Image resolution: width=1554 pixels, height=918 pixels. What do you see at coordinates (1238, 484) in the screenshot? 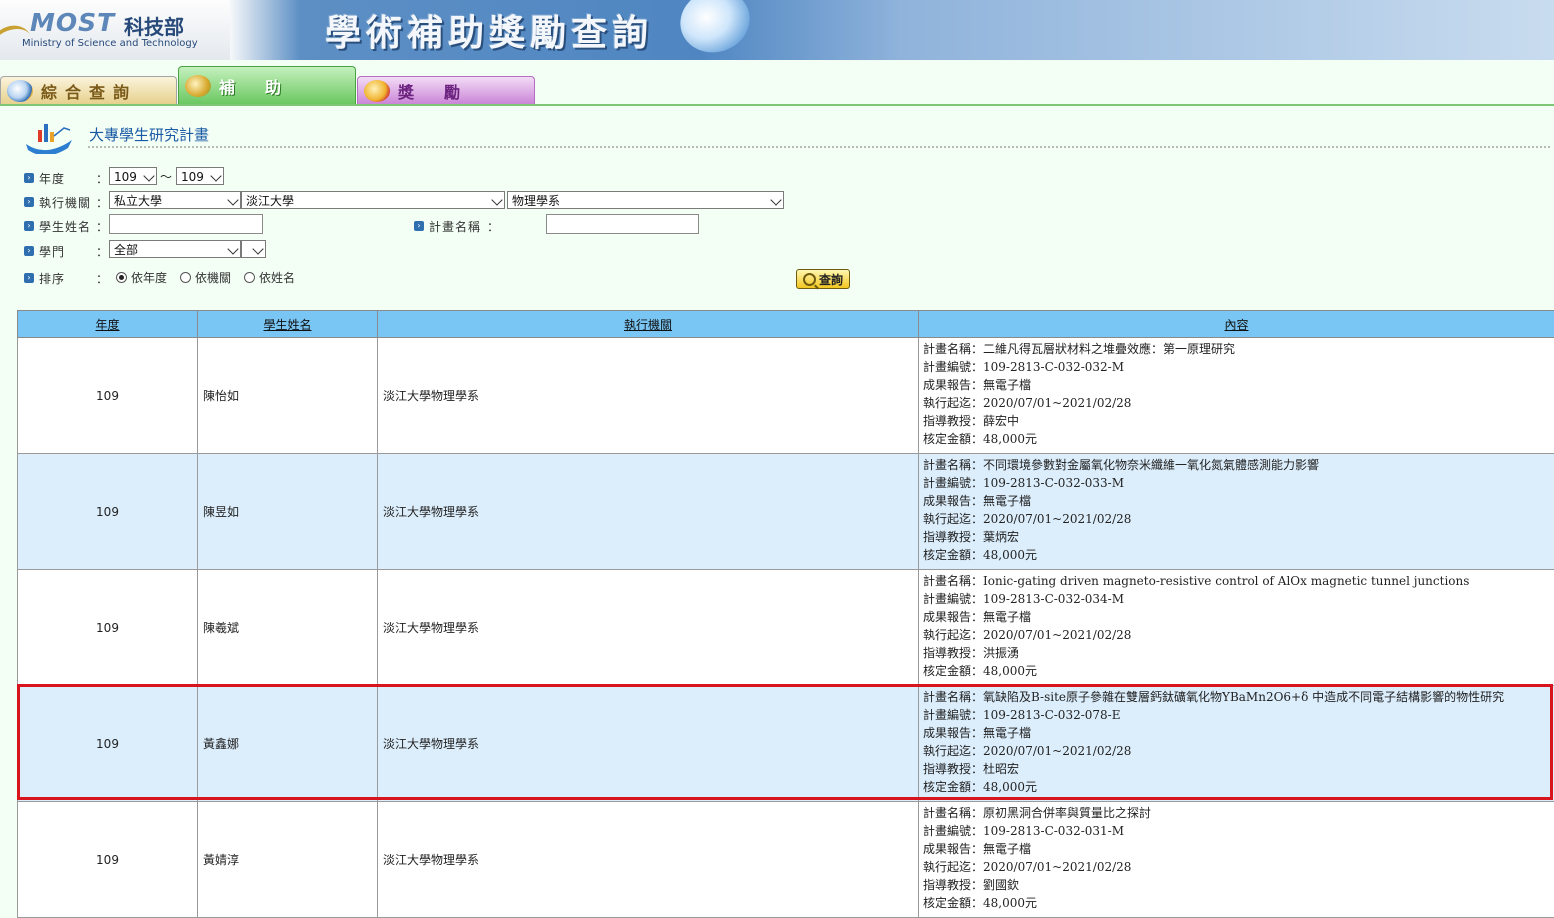
I see `content-line-plan-no: 計畫編號：109-2813-C-032-033-M` at bounding box center [1238, 484].